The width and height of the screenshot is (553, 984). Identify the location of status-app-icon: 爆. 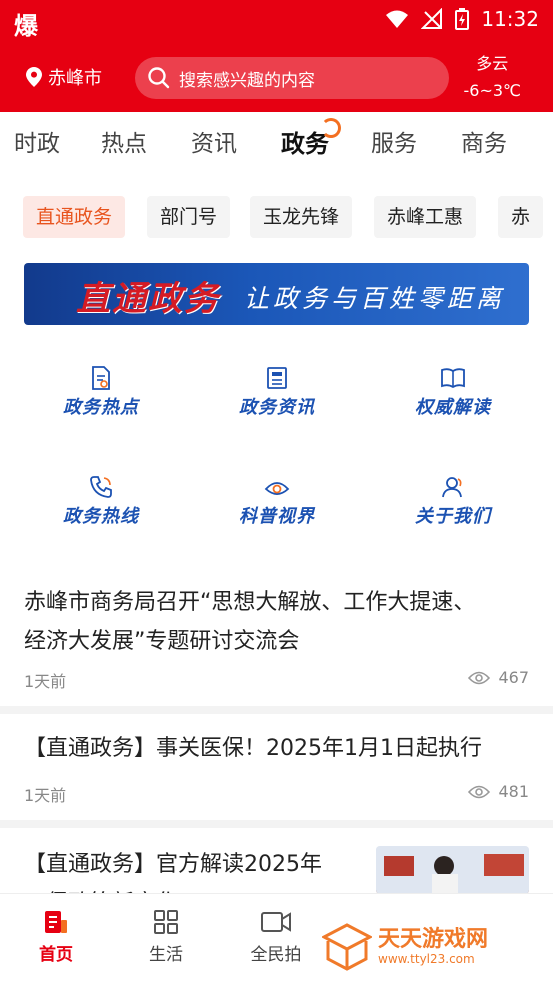
(26, 26).